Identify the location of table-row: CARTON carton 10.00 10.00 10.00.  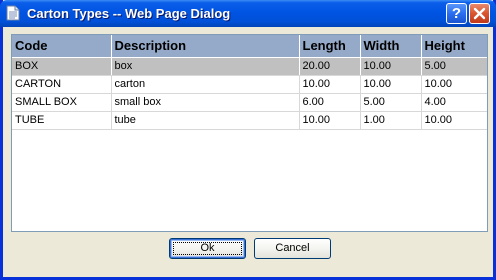
(249, 84).